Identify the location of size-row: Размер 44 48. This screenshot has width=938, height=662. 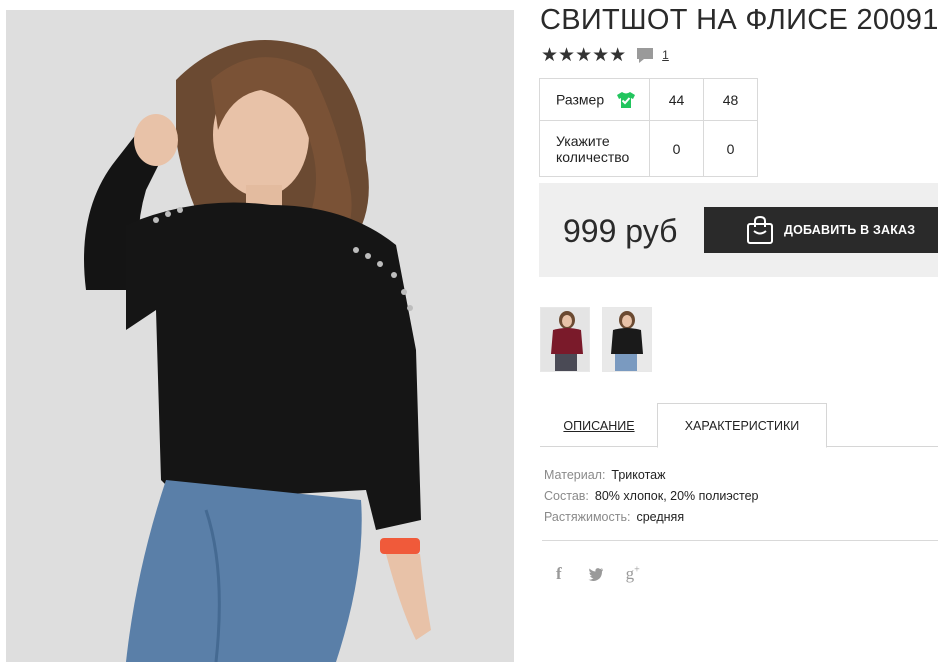
(648, 99).